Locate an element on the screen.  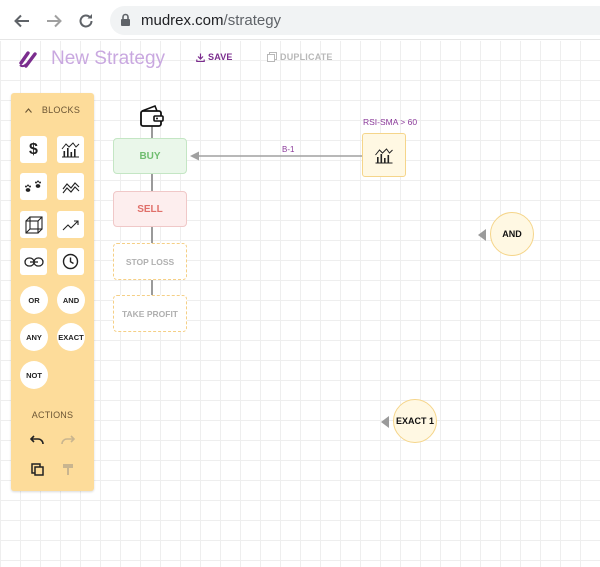
cube-block is located at coordinates (33, 224).